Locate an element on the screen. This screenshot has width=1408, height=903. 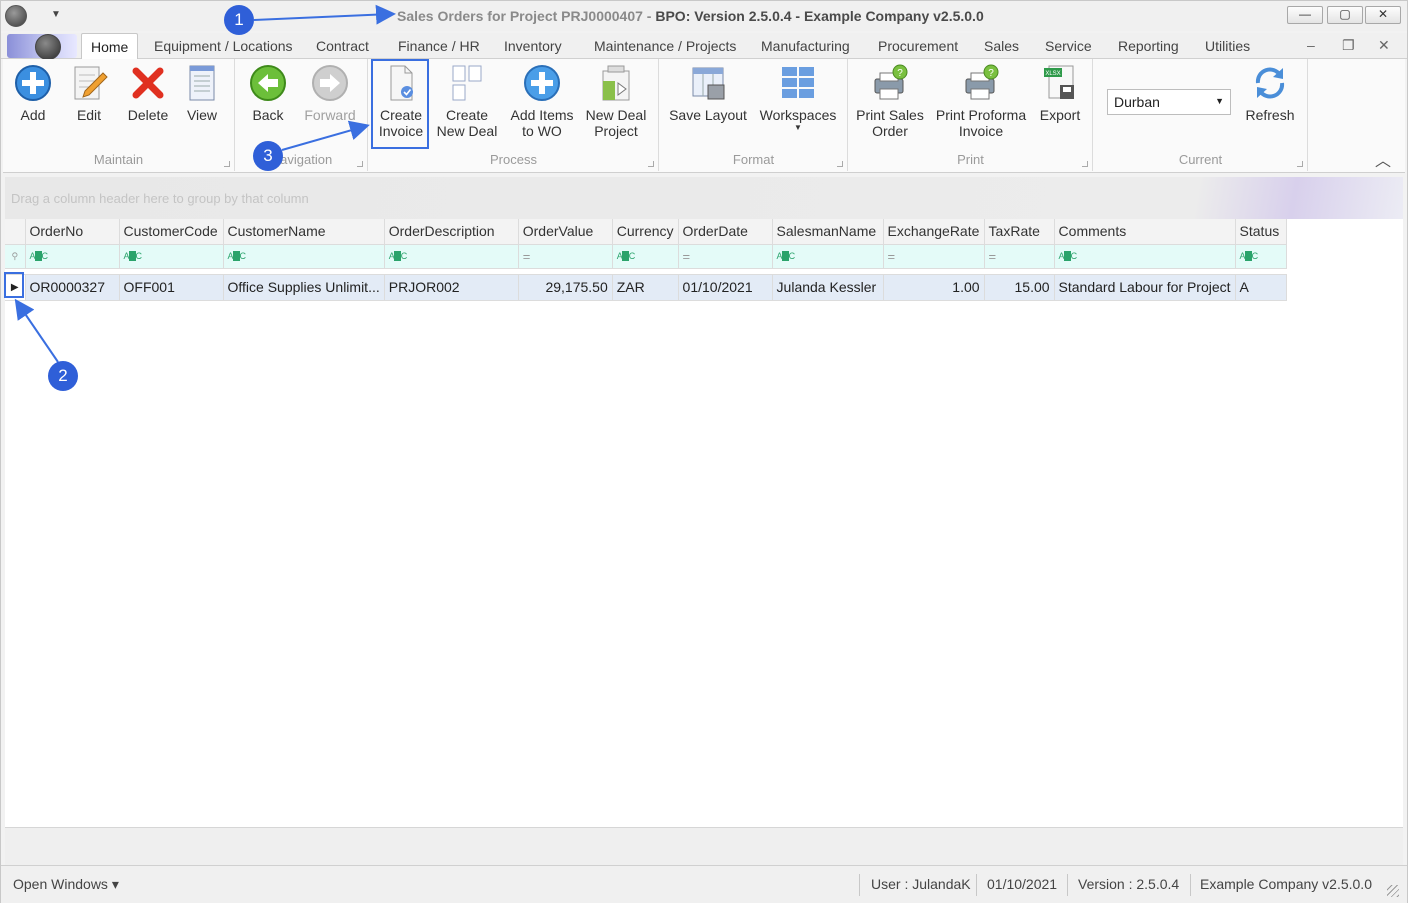
annotation-arrows is located at coordinates (205, 183).